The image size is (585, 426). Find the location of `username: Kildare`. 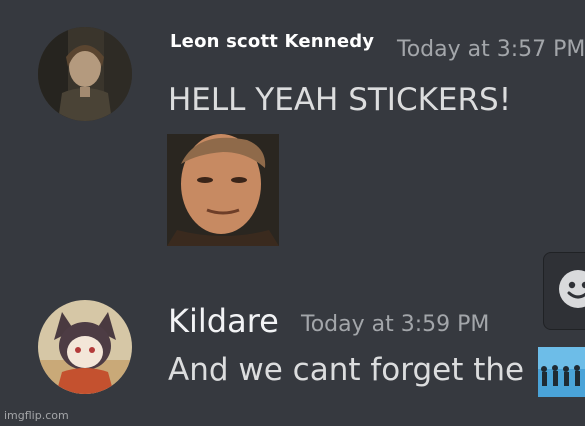

username: Kildare is located at coordinates (223, 321).